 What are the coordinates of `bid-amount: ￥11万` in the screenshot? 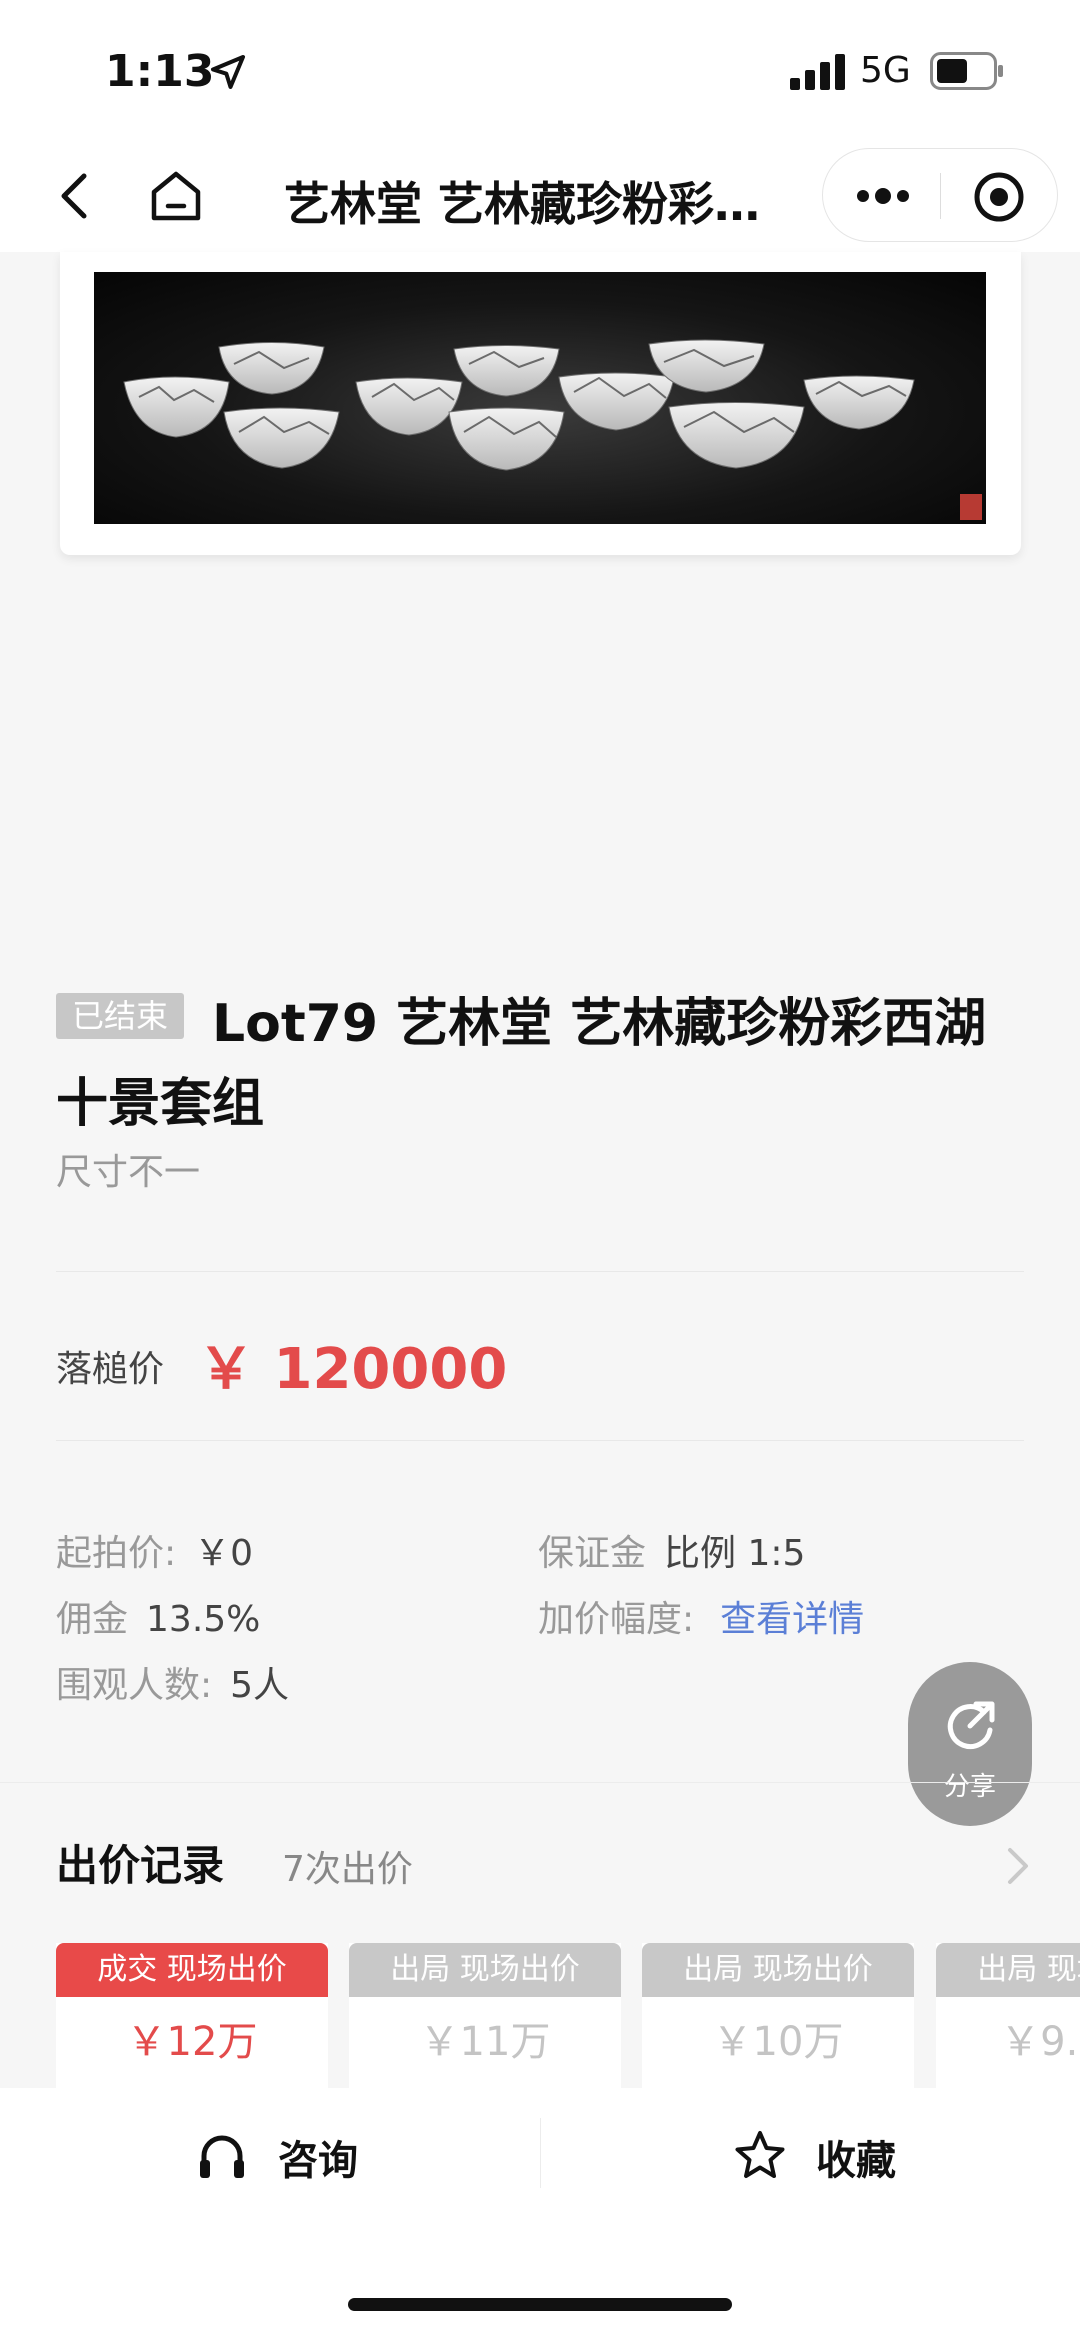 It's located at (485, 2042).